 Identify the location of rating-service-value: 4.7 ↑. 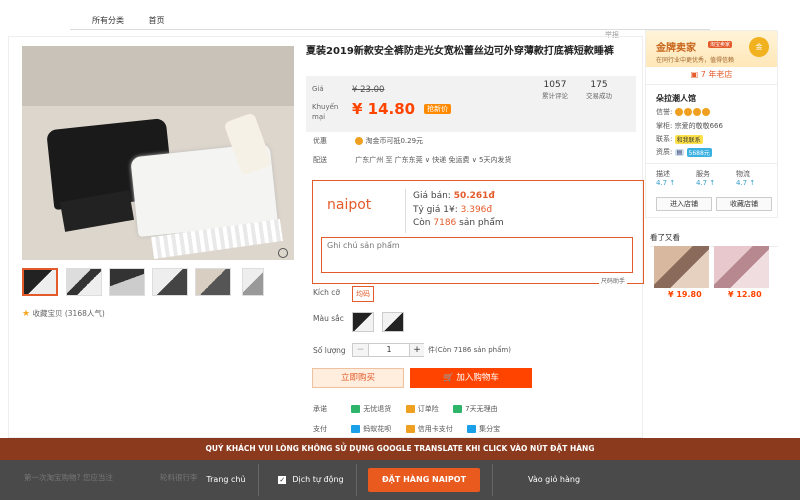
(706, 183).